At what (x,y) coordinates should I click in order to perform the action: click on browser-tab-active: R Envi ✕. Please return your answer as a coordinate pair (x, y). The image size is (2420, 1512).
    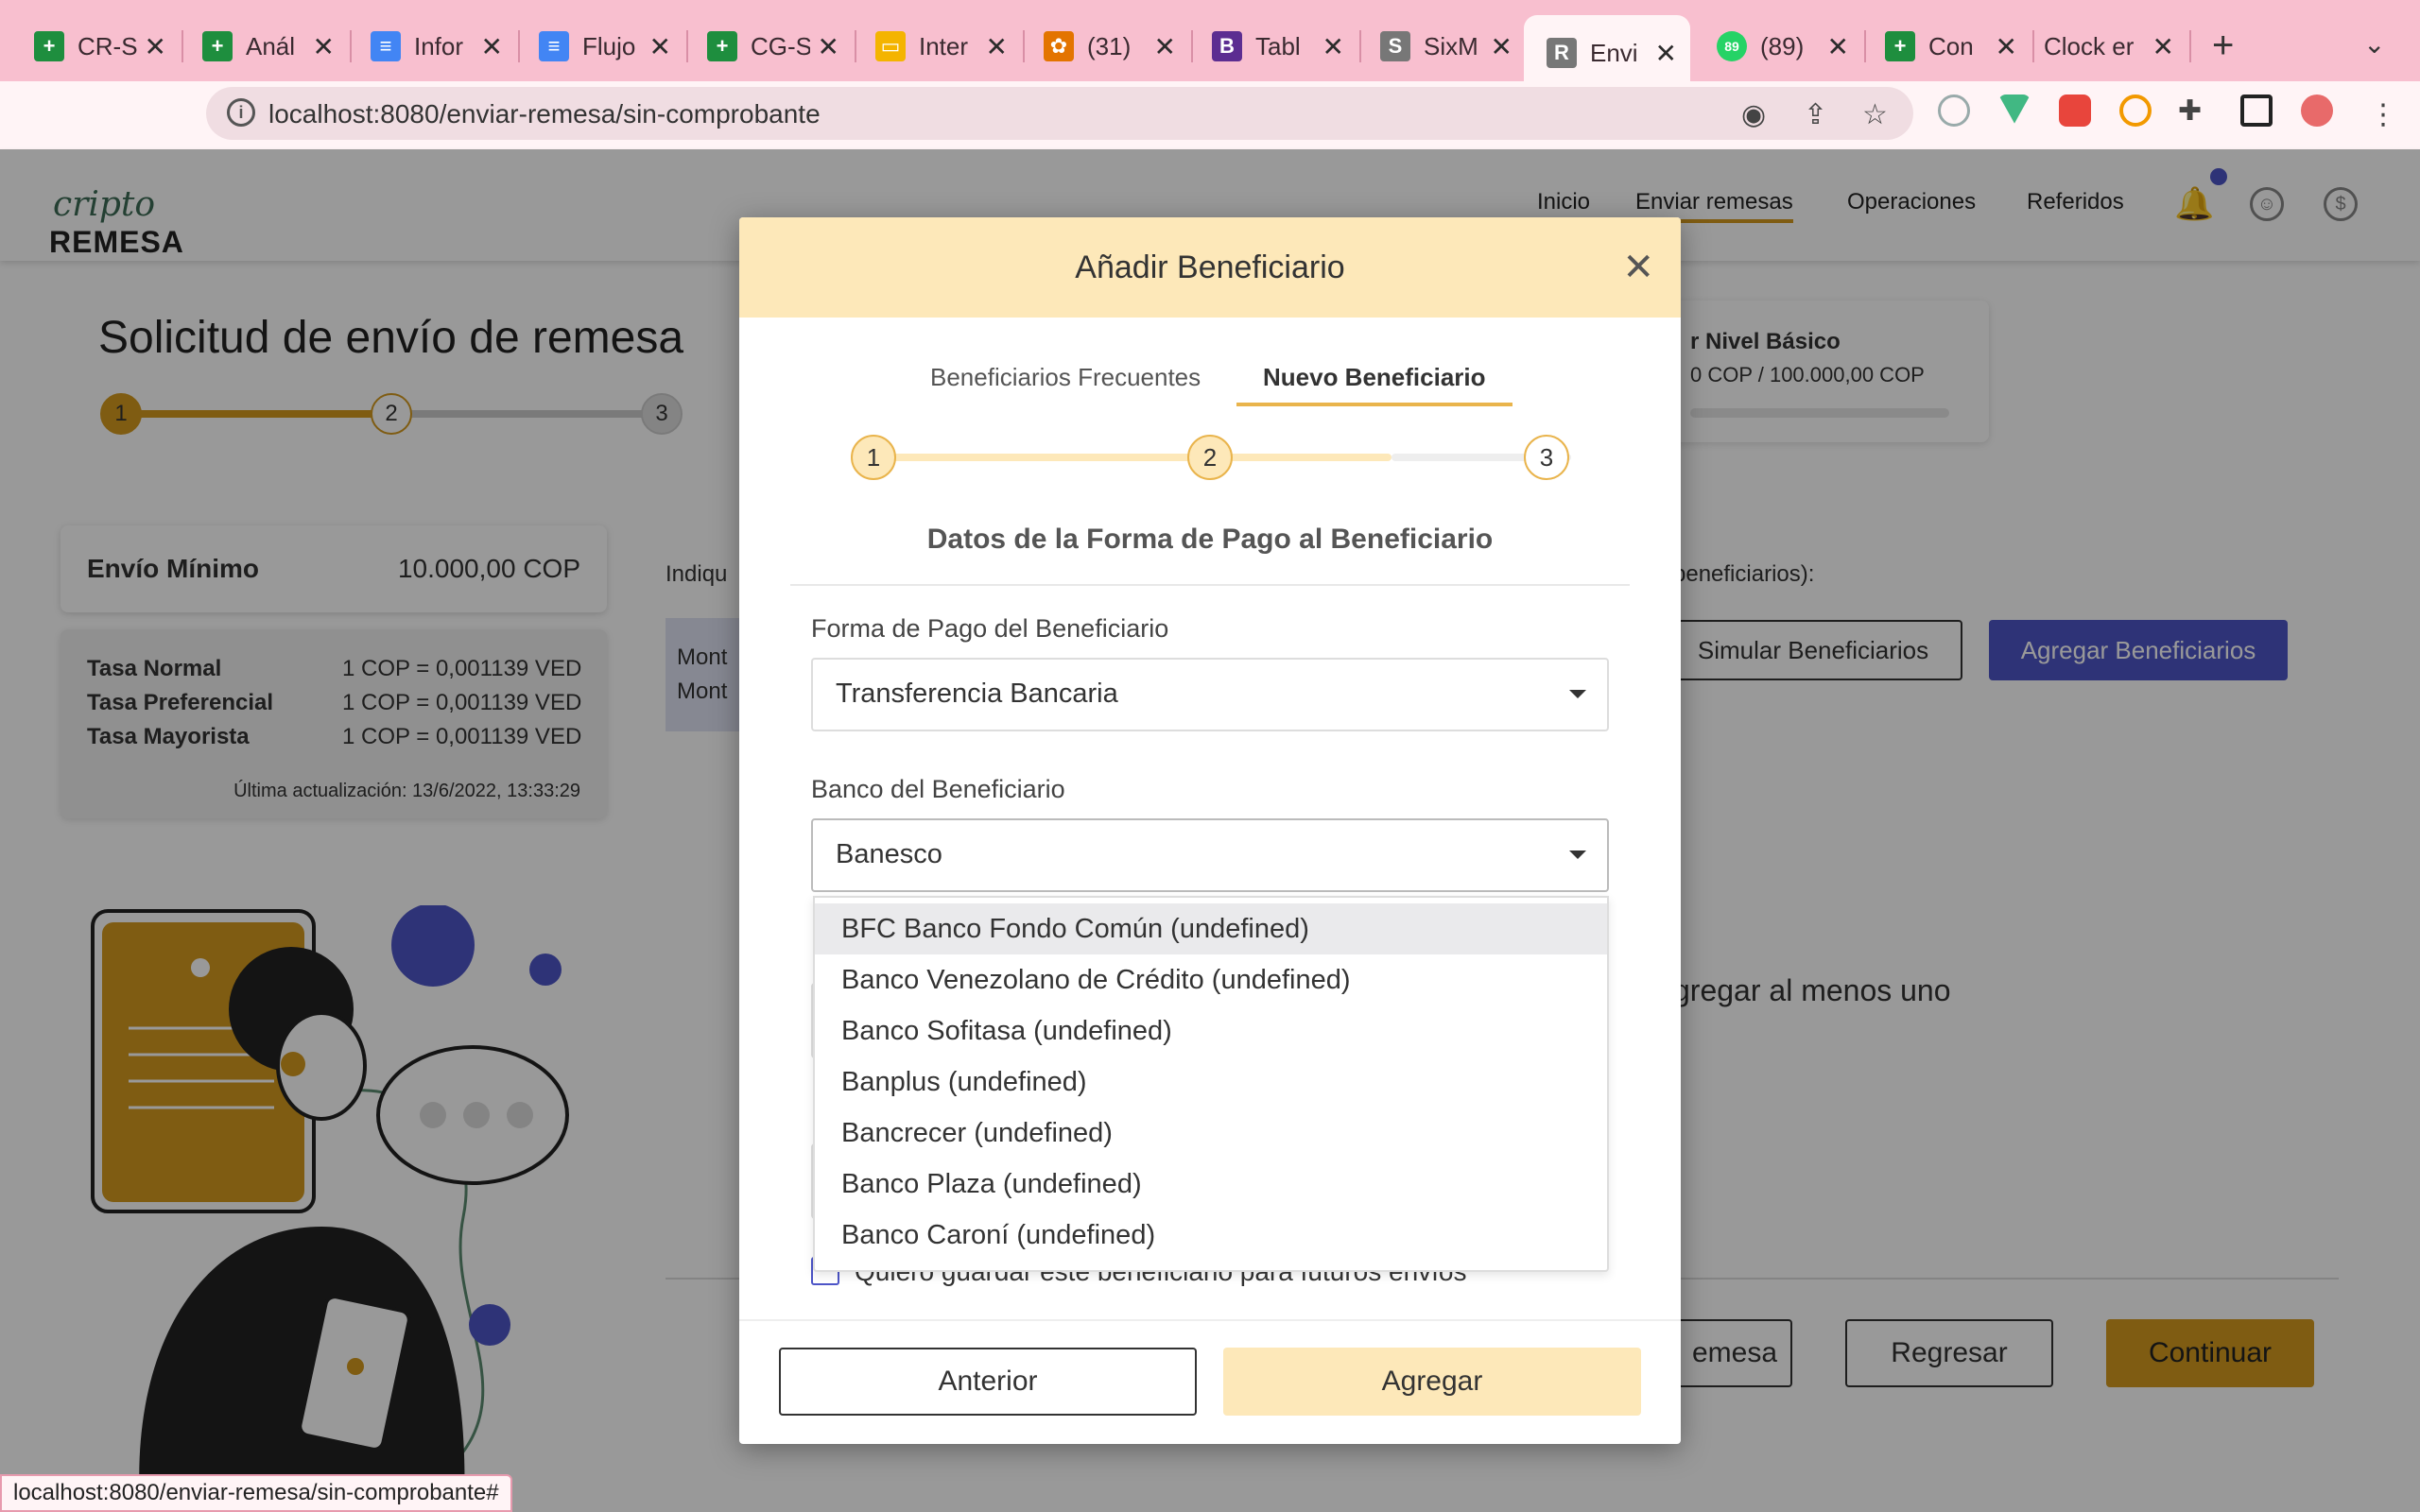
    Looking at the image, I should click on (1607, 53).